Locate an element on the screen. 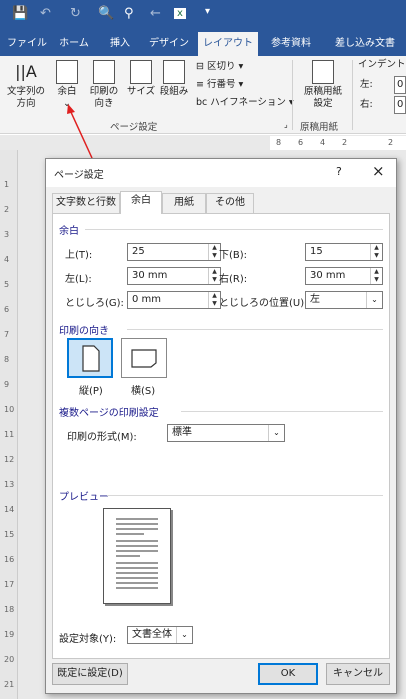  horizontal-ruler: 8 6 4 2 2 is located at coordinates (338, 143).